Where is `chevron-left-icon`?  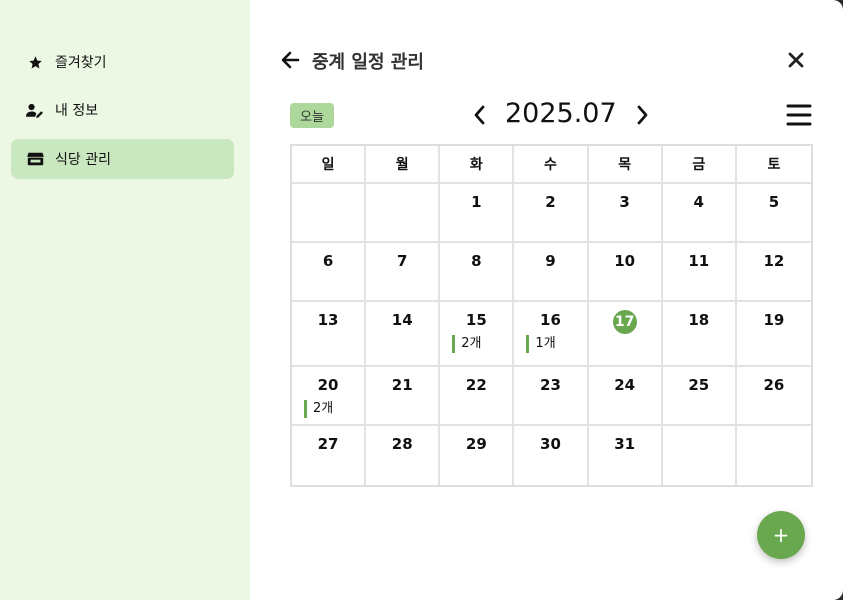 chevron-left-icon is located at coordinates (479, 115).